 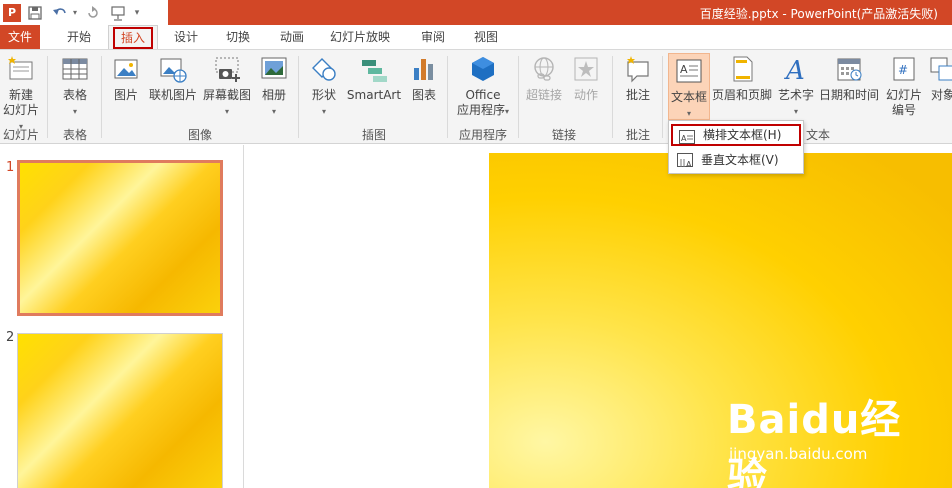 What do you see at coordinates (186, 37) in the screenshot?
I see `tab-design: 设计` at bounding box center [186, 37].